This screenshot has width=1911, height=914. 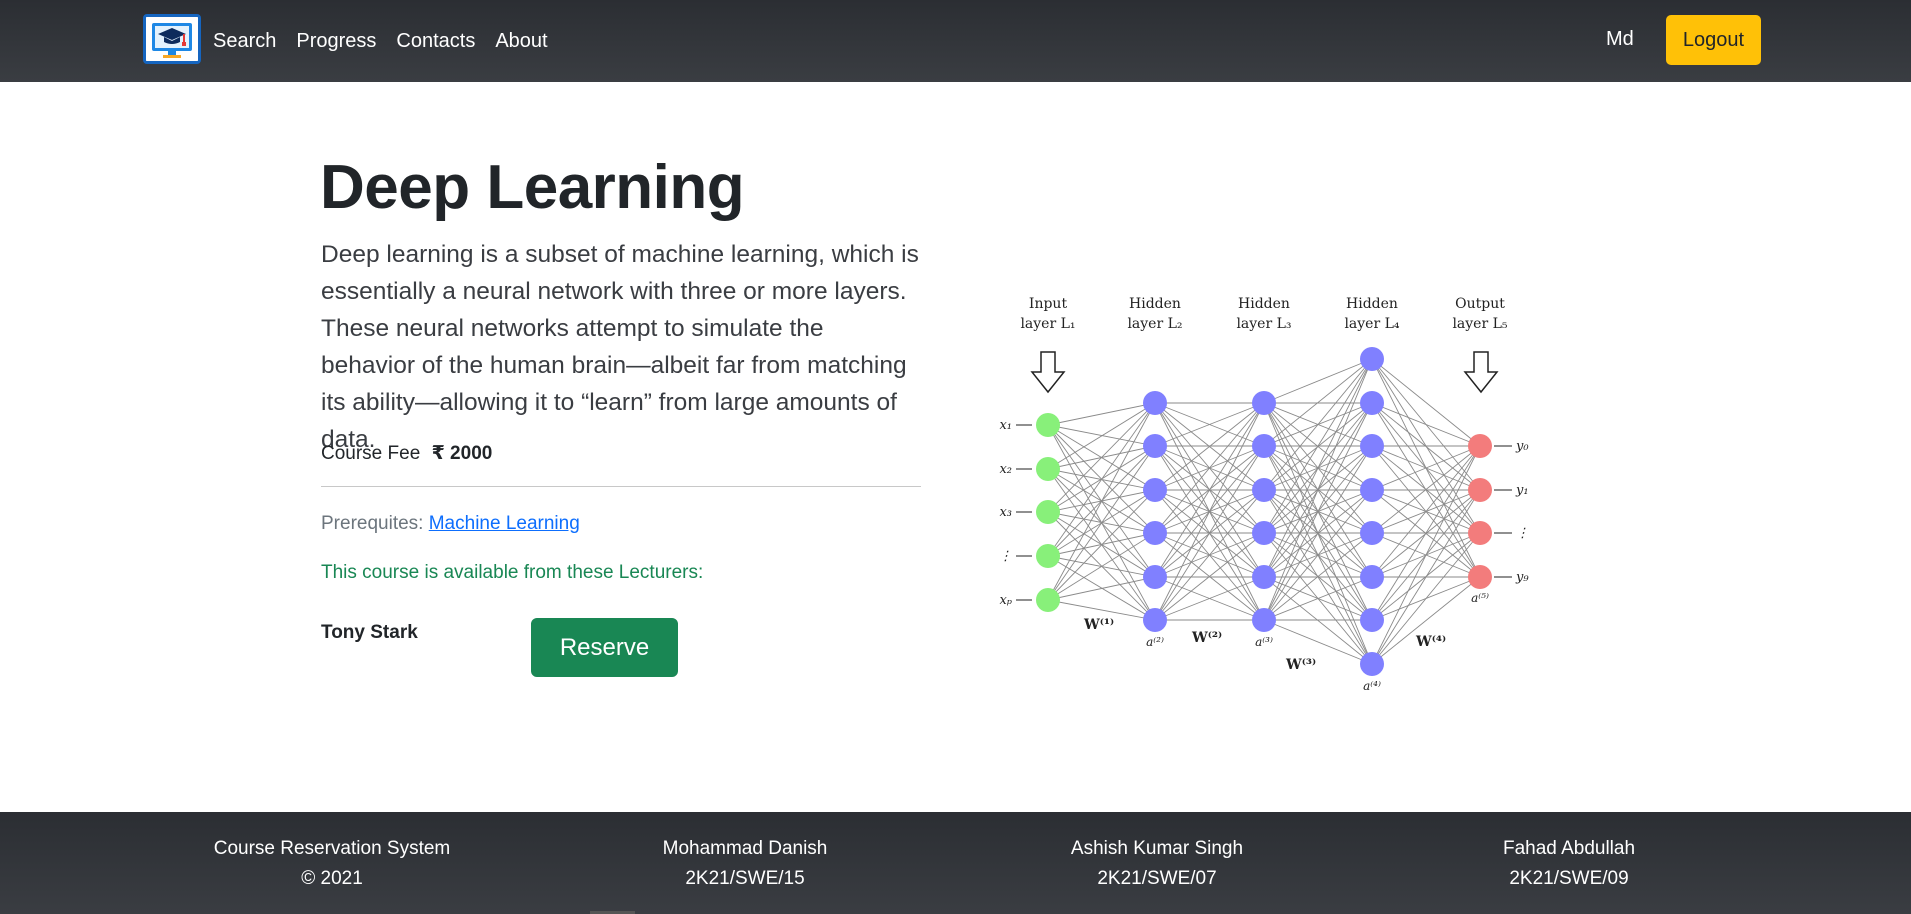 I want to click on nav-link-contacts: Contacts, so click(x=435, y=41).